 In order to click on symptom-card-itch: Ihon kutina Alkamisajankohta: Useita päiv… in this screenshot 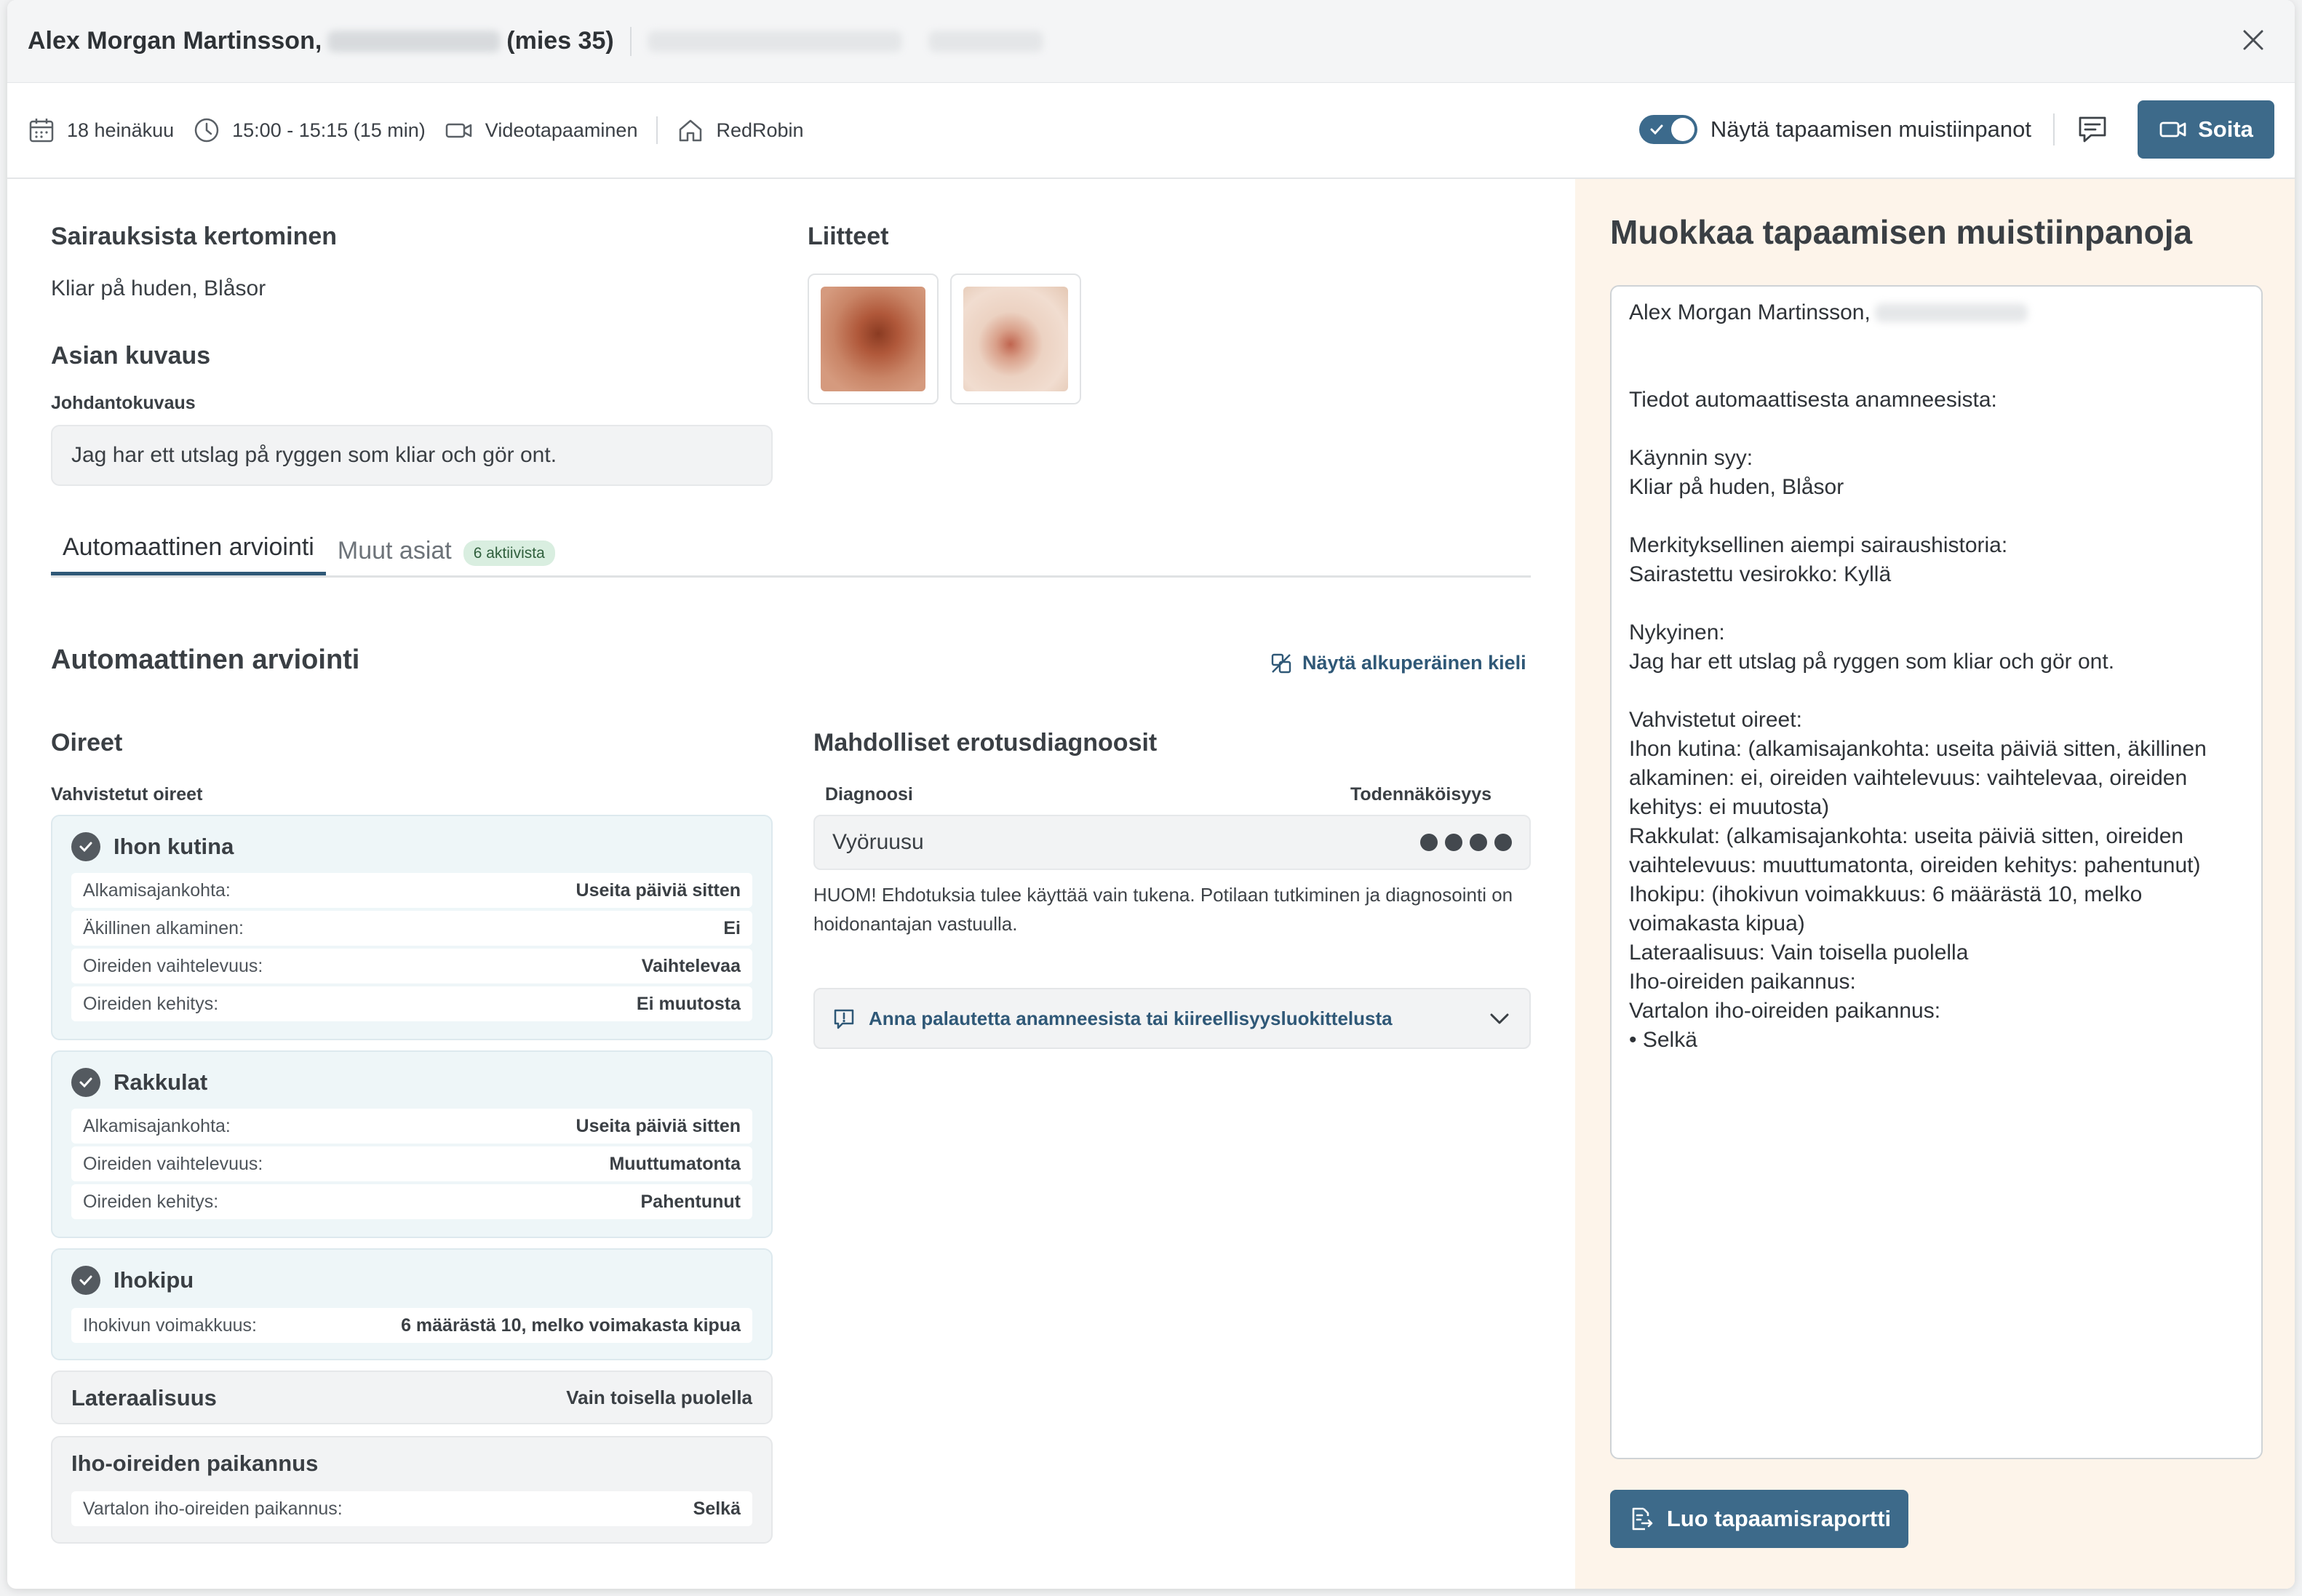, I will do `click(412, 927)`.